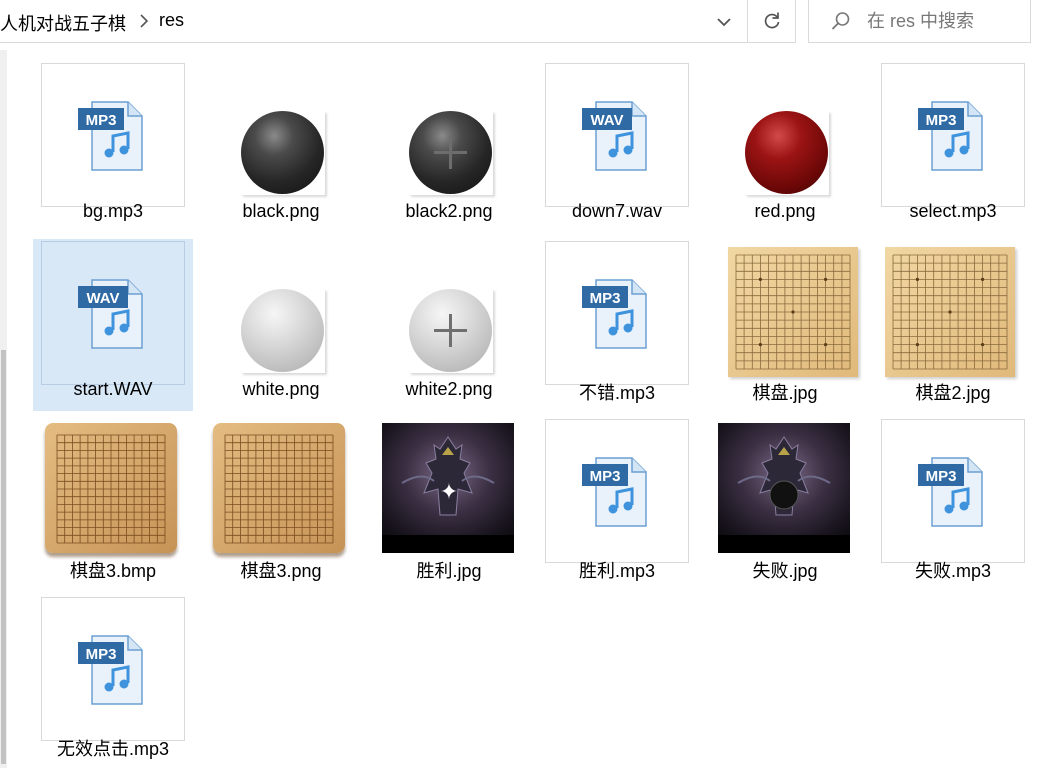 The image size is (1043, 768). Describe the element at coordinates (449, 389) in the screenshot. I see `file-name: white2.png` at that location.